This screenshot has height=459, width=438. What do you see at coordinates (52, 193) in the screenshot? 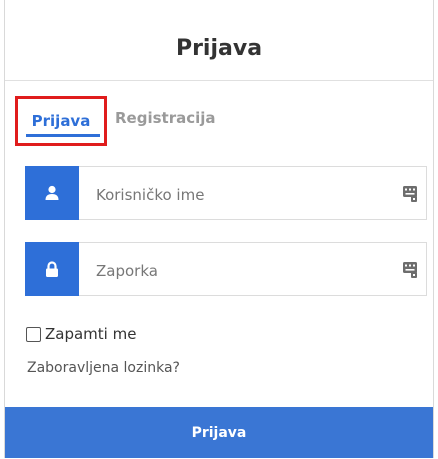
I see `user-icon` at bounding box center [52, 193].